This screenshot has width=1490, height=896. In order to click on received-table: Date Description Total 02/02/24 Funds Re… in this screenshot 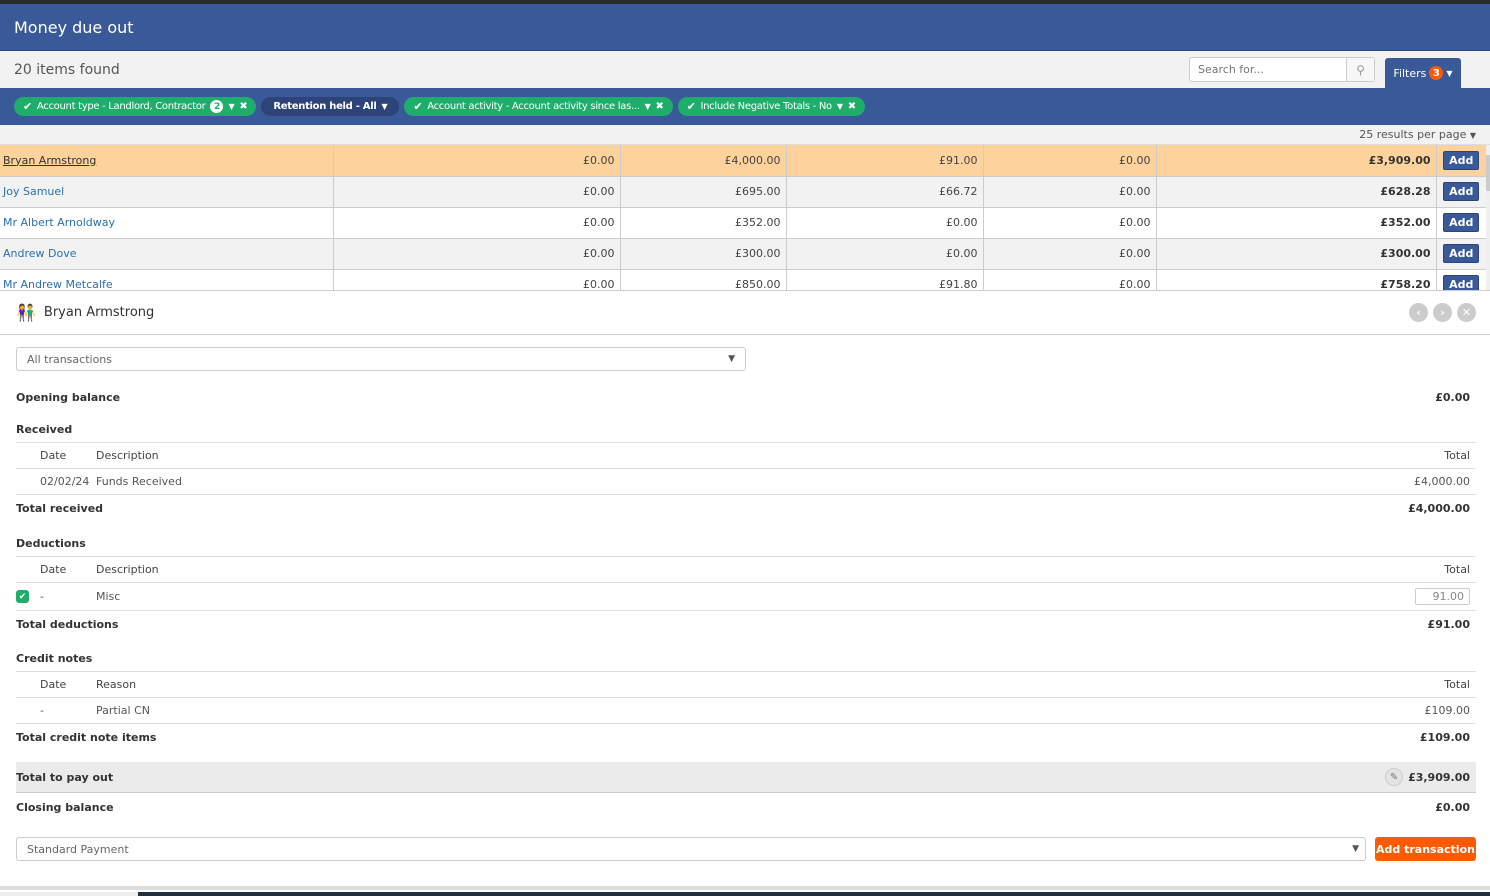, I will do `click(746, 468)`.